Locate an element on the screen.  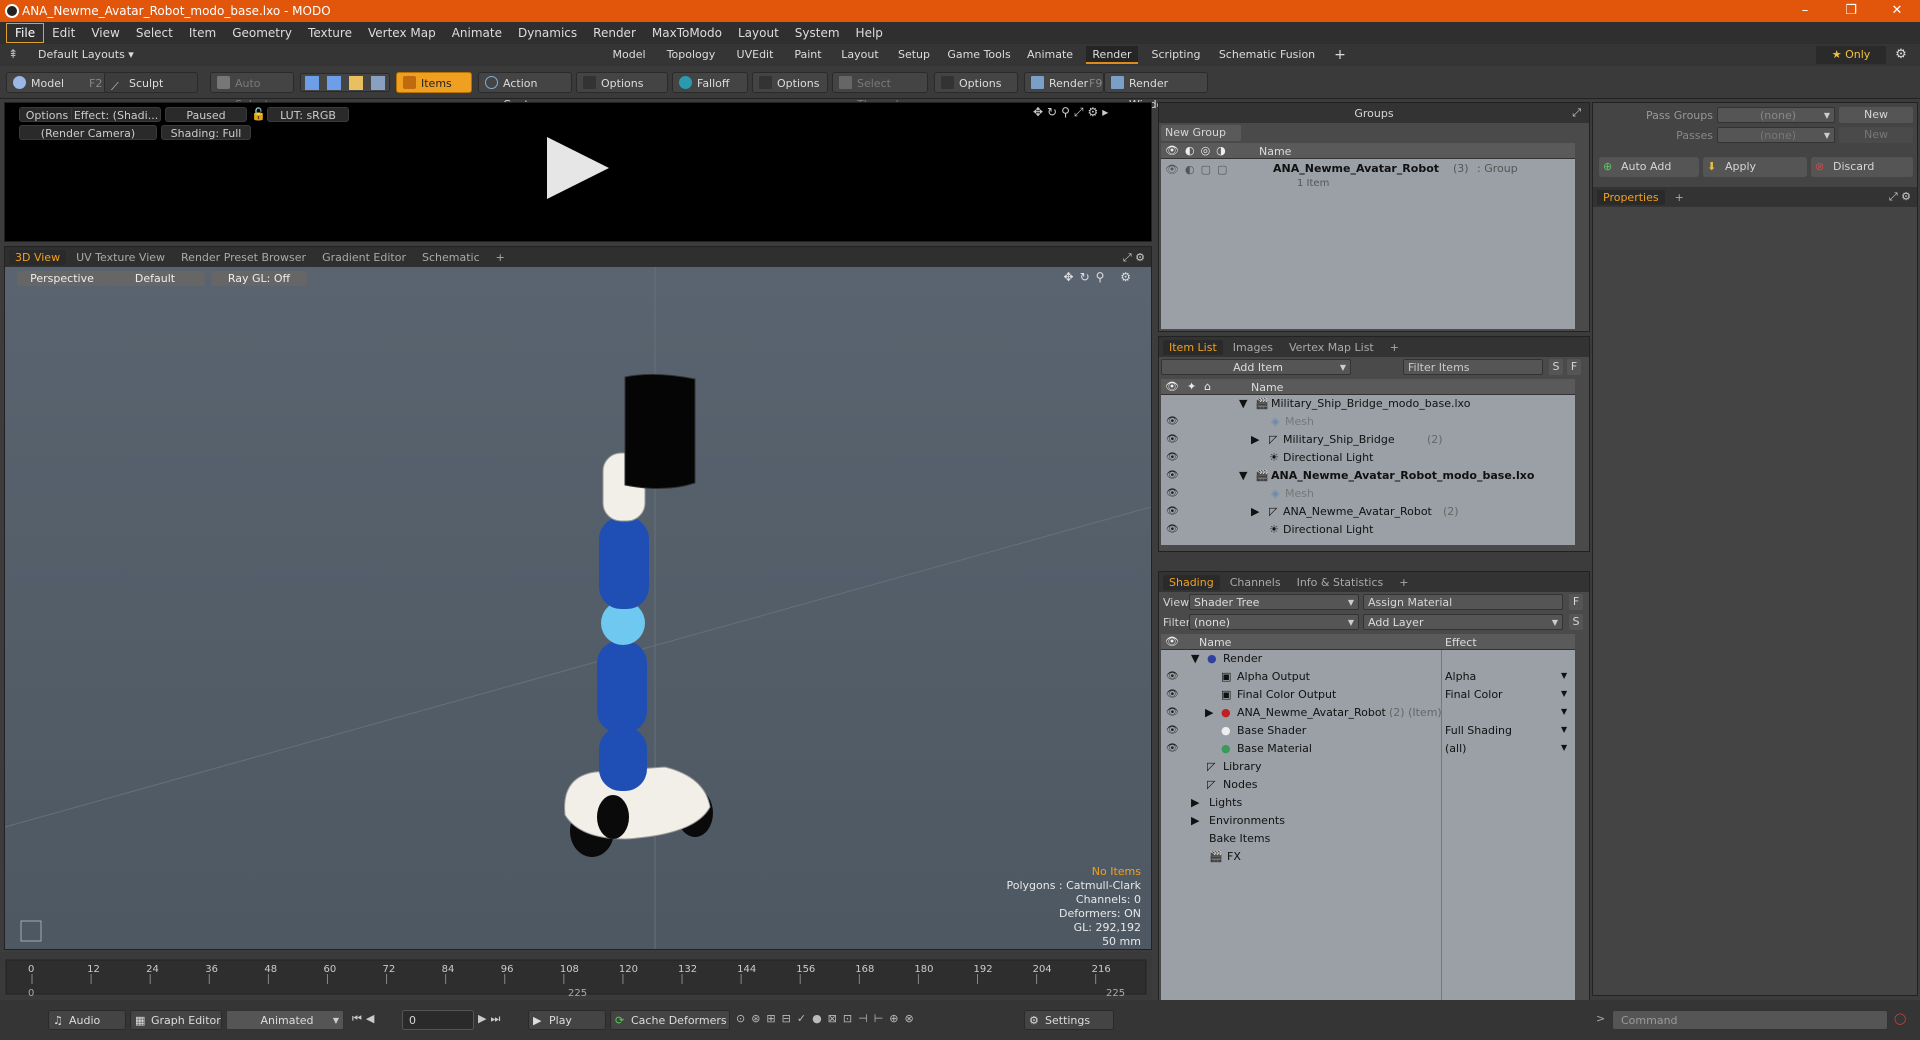
view-dropdown: Shader Tree is located at coordinates (1274, 602).